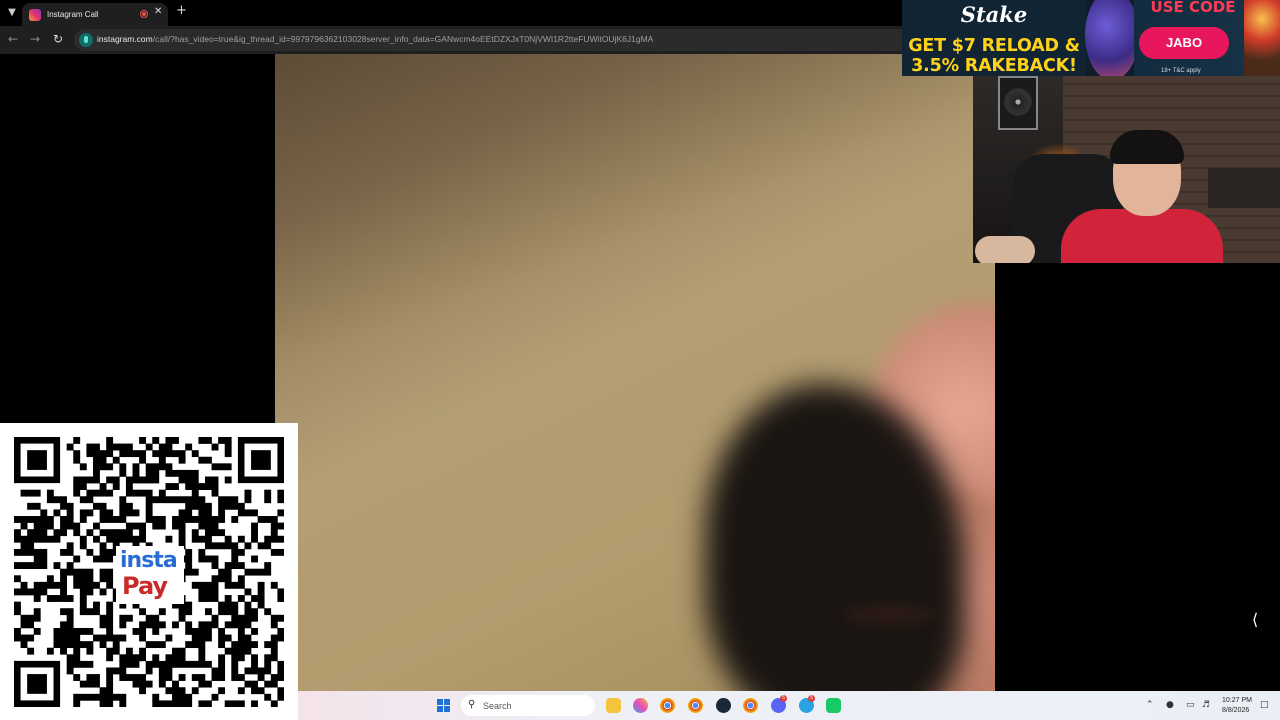 The width and height of the screenshot is (1280, 720). I want to click on ad-mascot-decoration, so click(1262, 38).